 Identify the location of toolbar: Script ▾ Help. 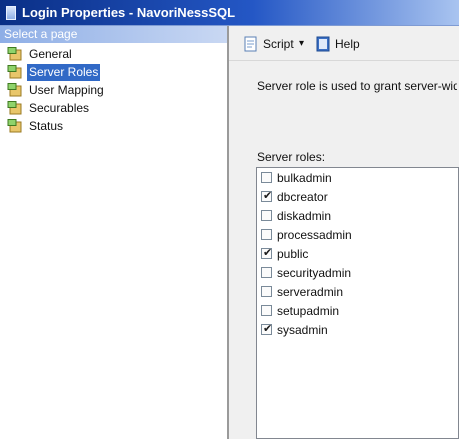
(344, 43).